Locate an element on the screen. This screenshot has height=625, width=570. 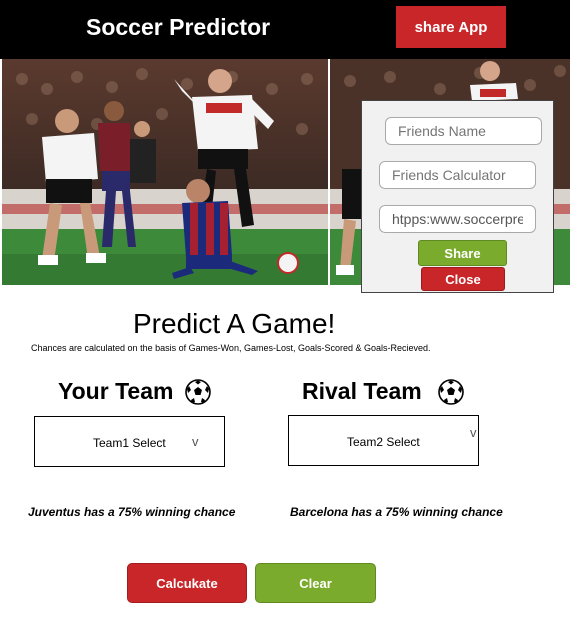
clear-button: Clear is located at coordinates (315, 583).